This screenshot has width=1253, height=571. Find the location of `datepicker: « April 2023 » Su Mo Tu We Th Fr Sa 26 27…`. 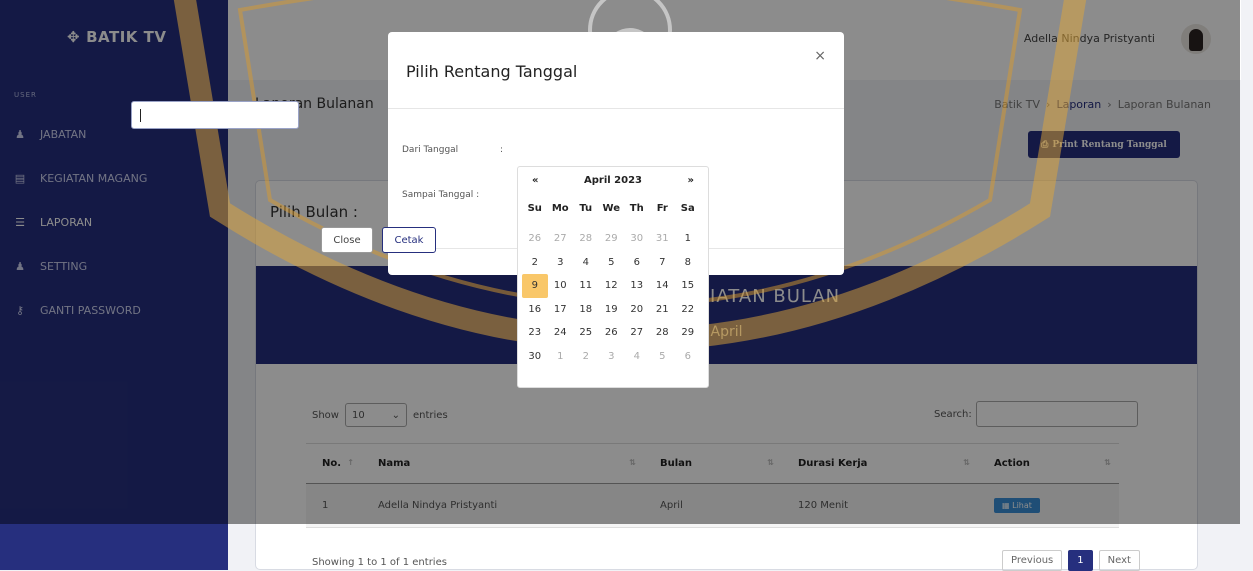

datepicker: « April 2023 » Su Mo Tu We Th Fr Sa 26 27… is located at coordinates (613, 277).